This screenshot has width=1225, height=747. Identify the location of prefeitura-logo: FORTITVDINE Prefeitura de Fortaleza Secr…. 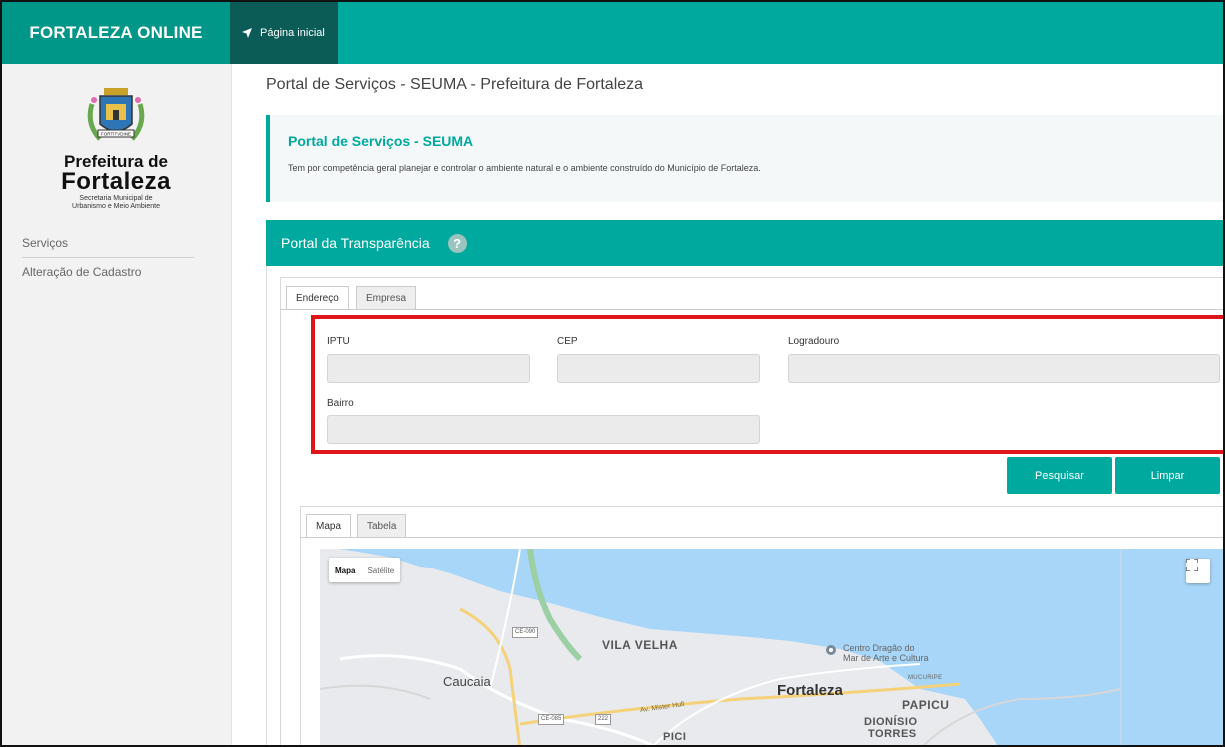
(116, 149).